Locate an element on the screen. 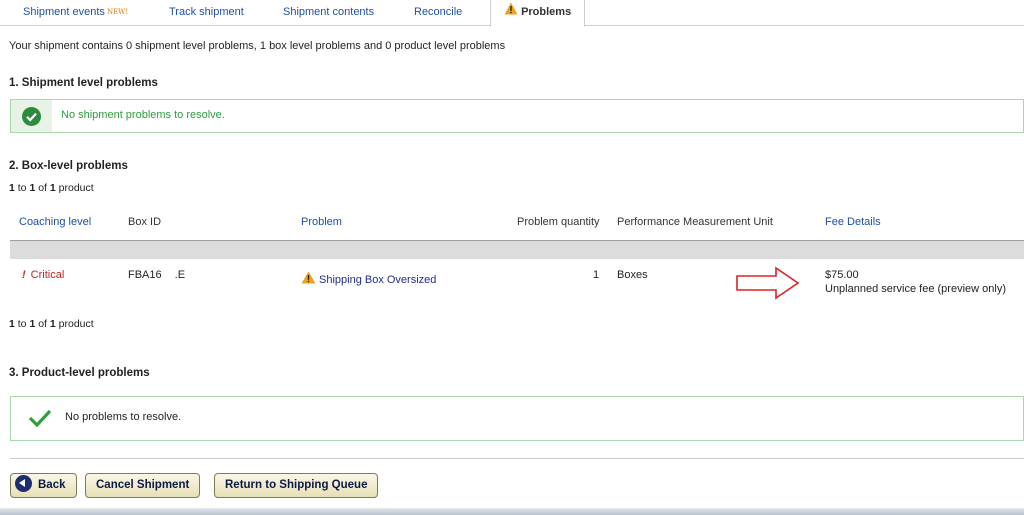 The width and height of the screenshot is (1024, 515). column-header-problem: Problem is located at coordinates (321, 222).